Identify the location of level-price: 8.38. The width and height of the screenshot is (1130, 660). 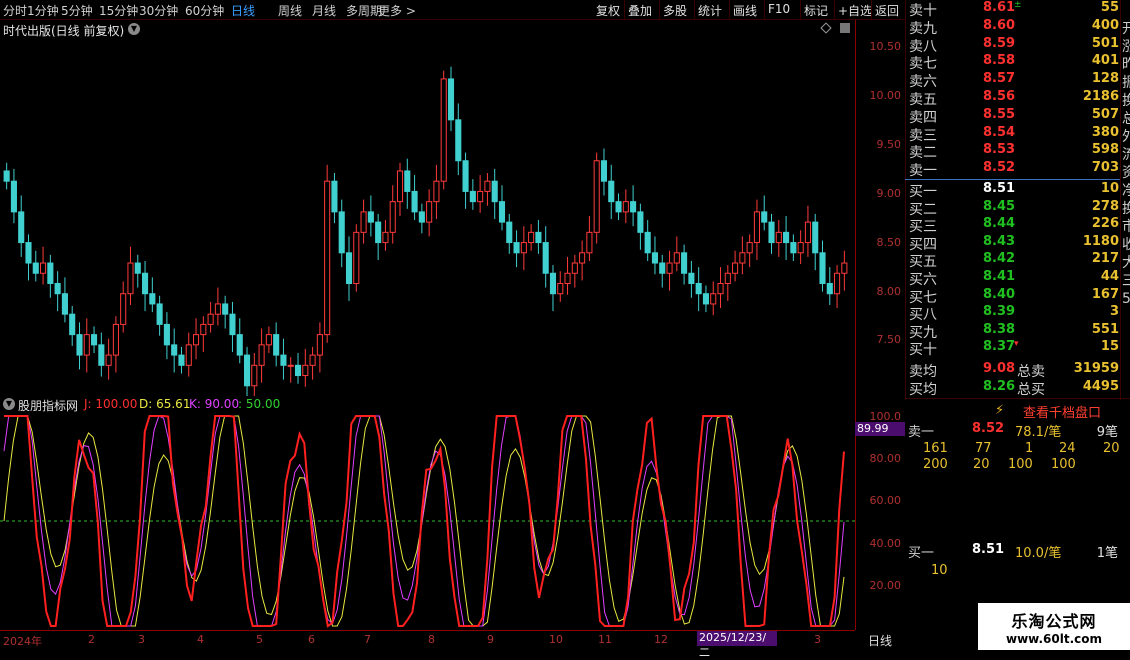
(999, 329).